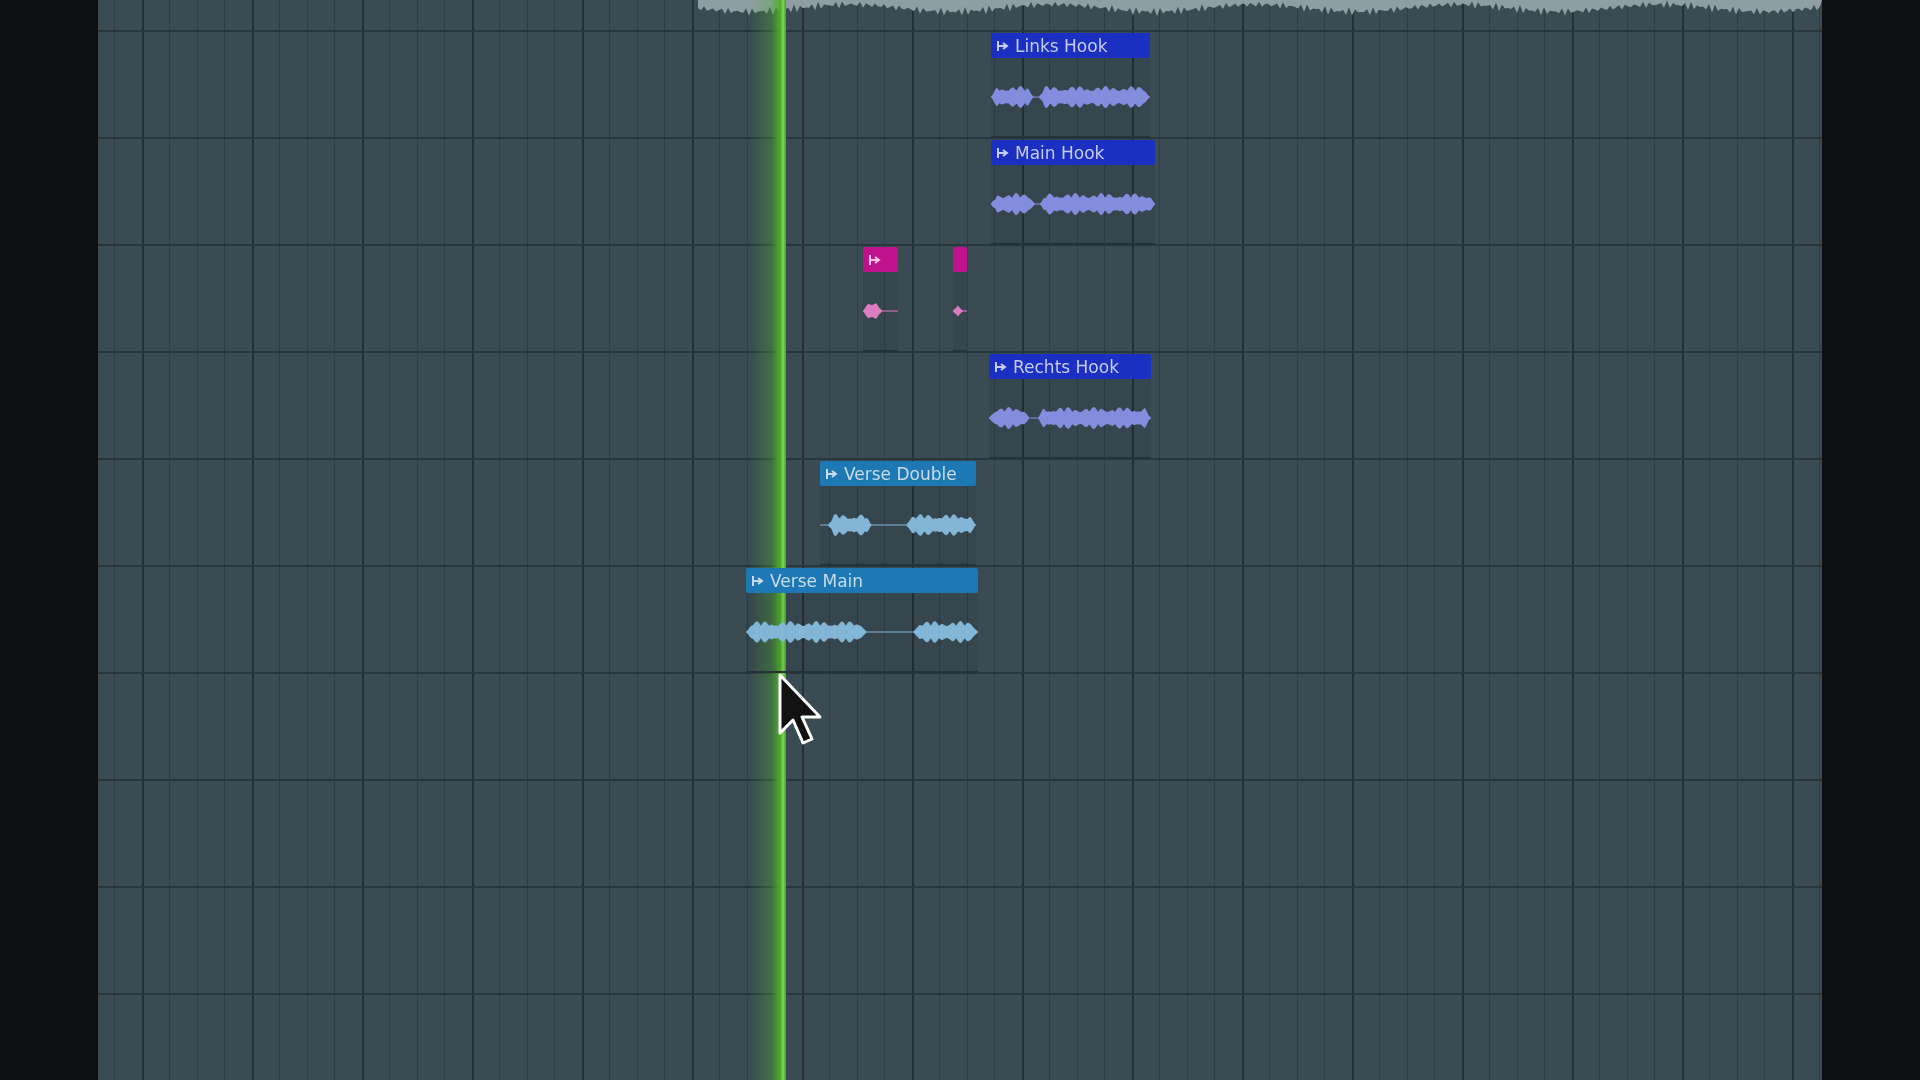  Describe the element at coordinates (1060, 152) in the screenshot. I see `clip-name: Main Hook` at that location.